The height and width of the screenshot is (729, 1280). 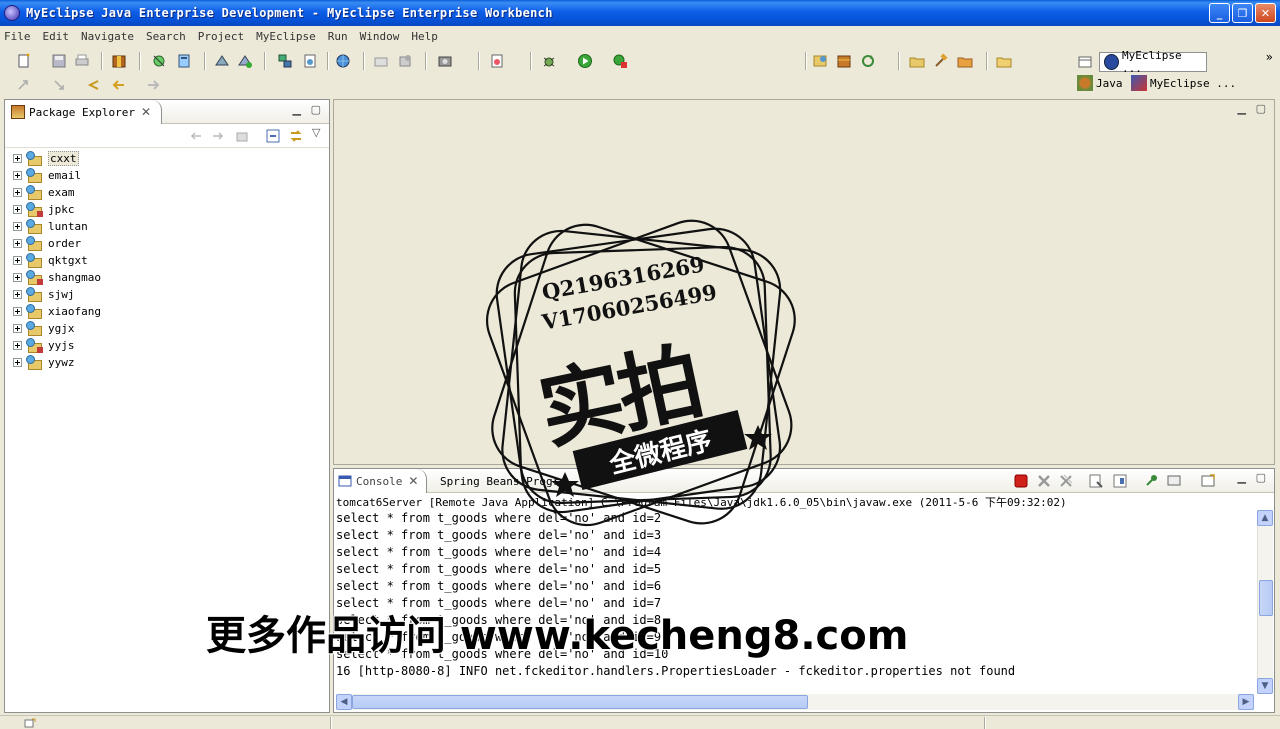 What do you see at coordinates (1096, 481) in the screenshot?
I see `clear-console-icon` at bounding box center [1096, 481].